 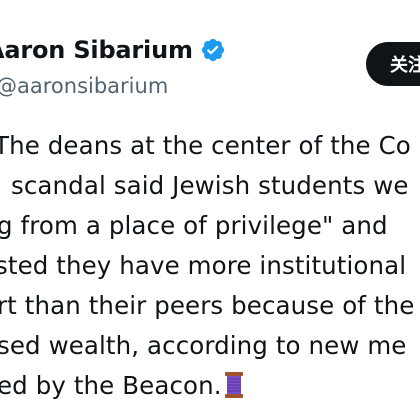 I want to click on tweet-text-line: rt than their peers because of the, so click(x=207, y=305).